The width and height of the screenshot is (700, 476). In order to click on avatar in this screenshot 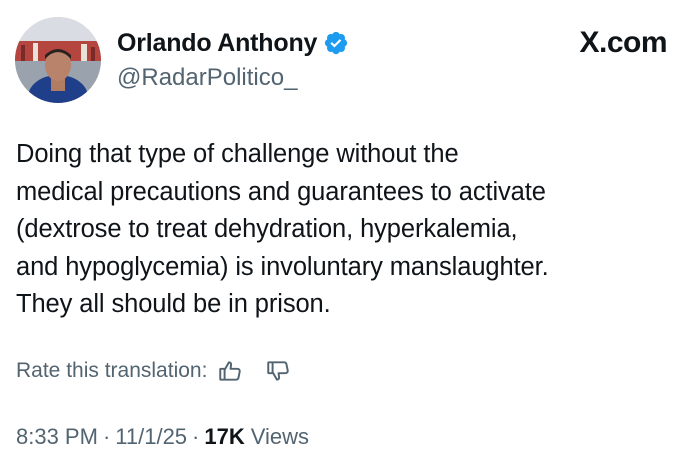, I will do `click(58, 60)`.